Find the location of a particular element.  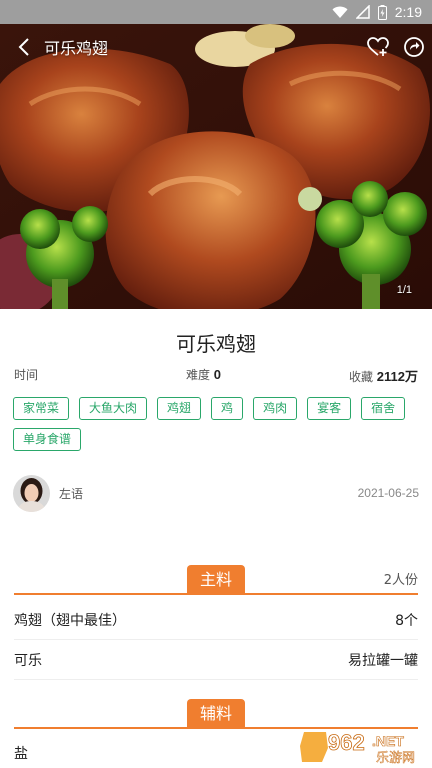

tag-item: 家常菜 is located at coordinates (41, 408).